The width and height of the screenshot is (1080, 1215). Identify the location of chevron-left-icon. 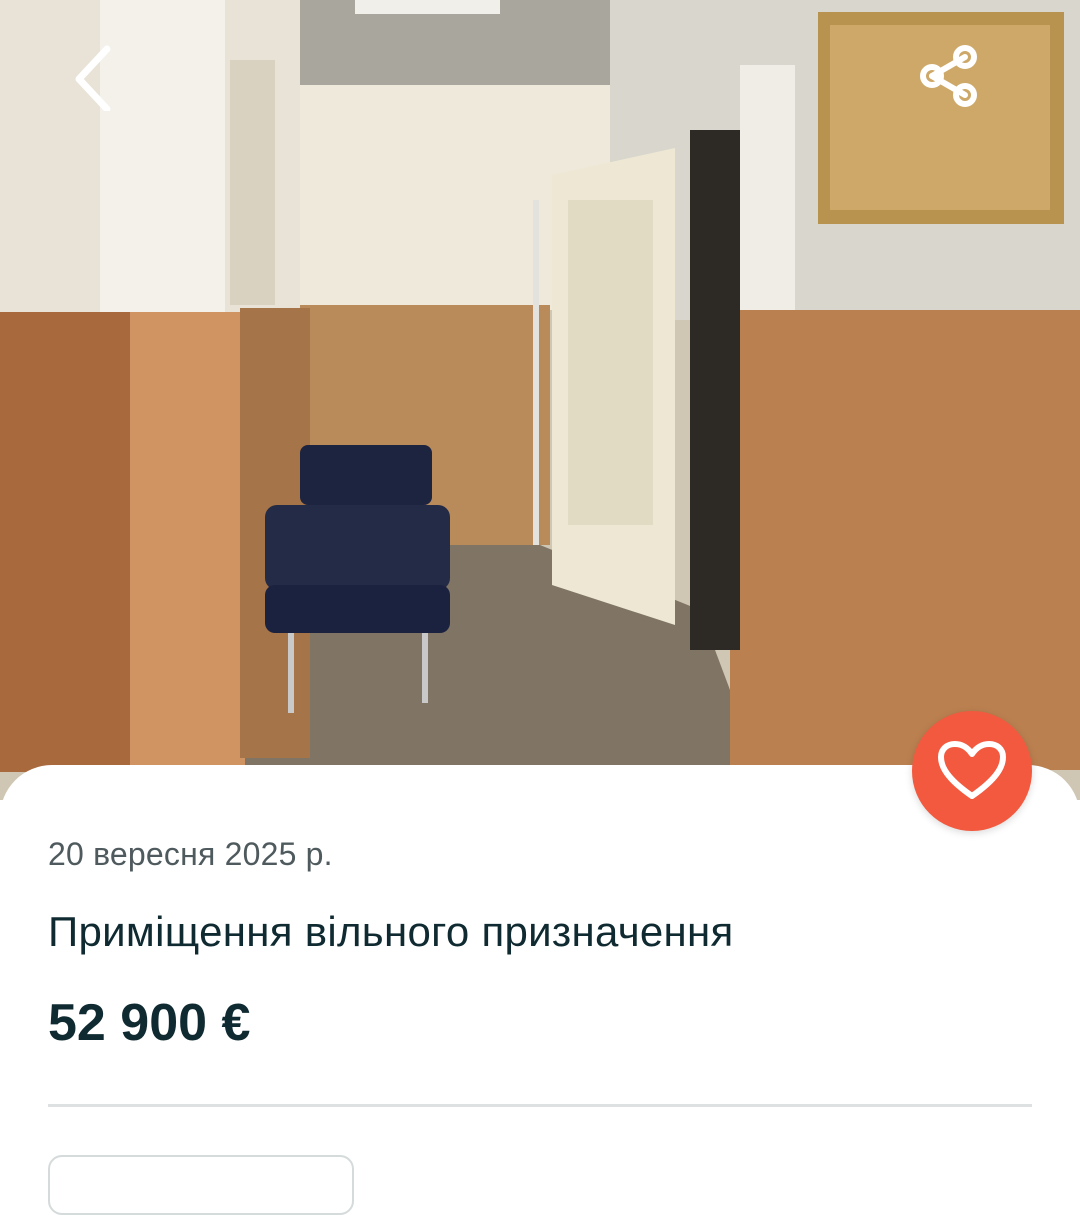
(93, 78).